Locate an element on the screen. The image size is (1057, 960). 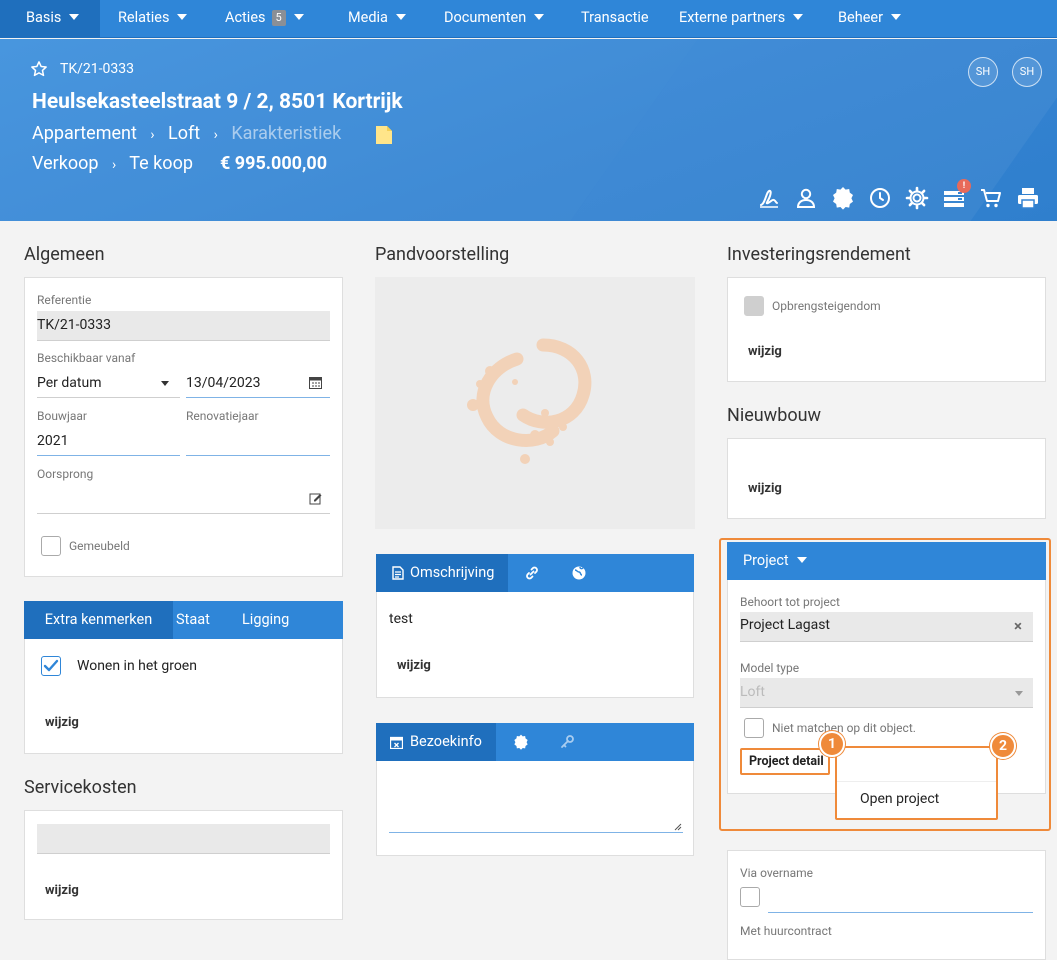
note-icon is located at coordinates (384, 135).